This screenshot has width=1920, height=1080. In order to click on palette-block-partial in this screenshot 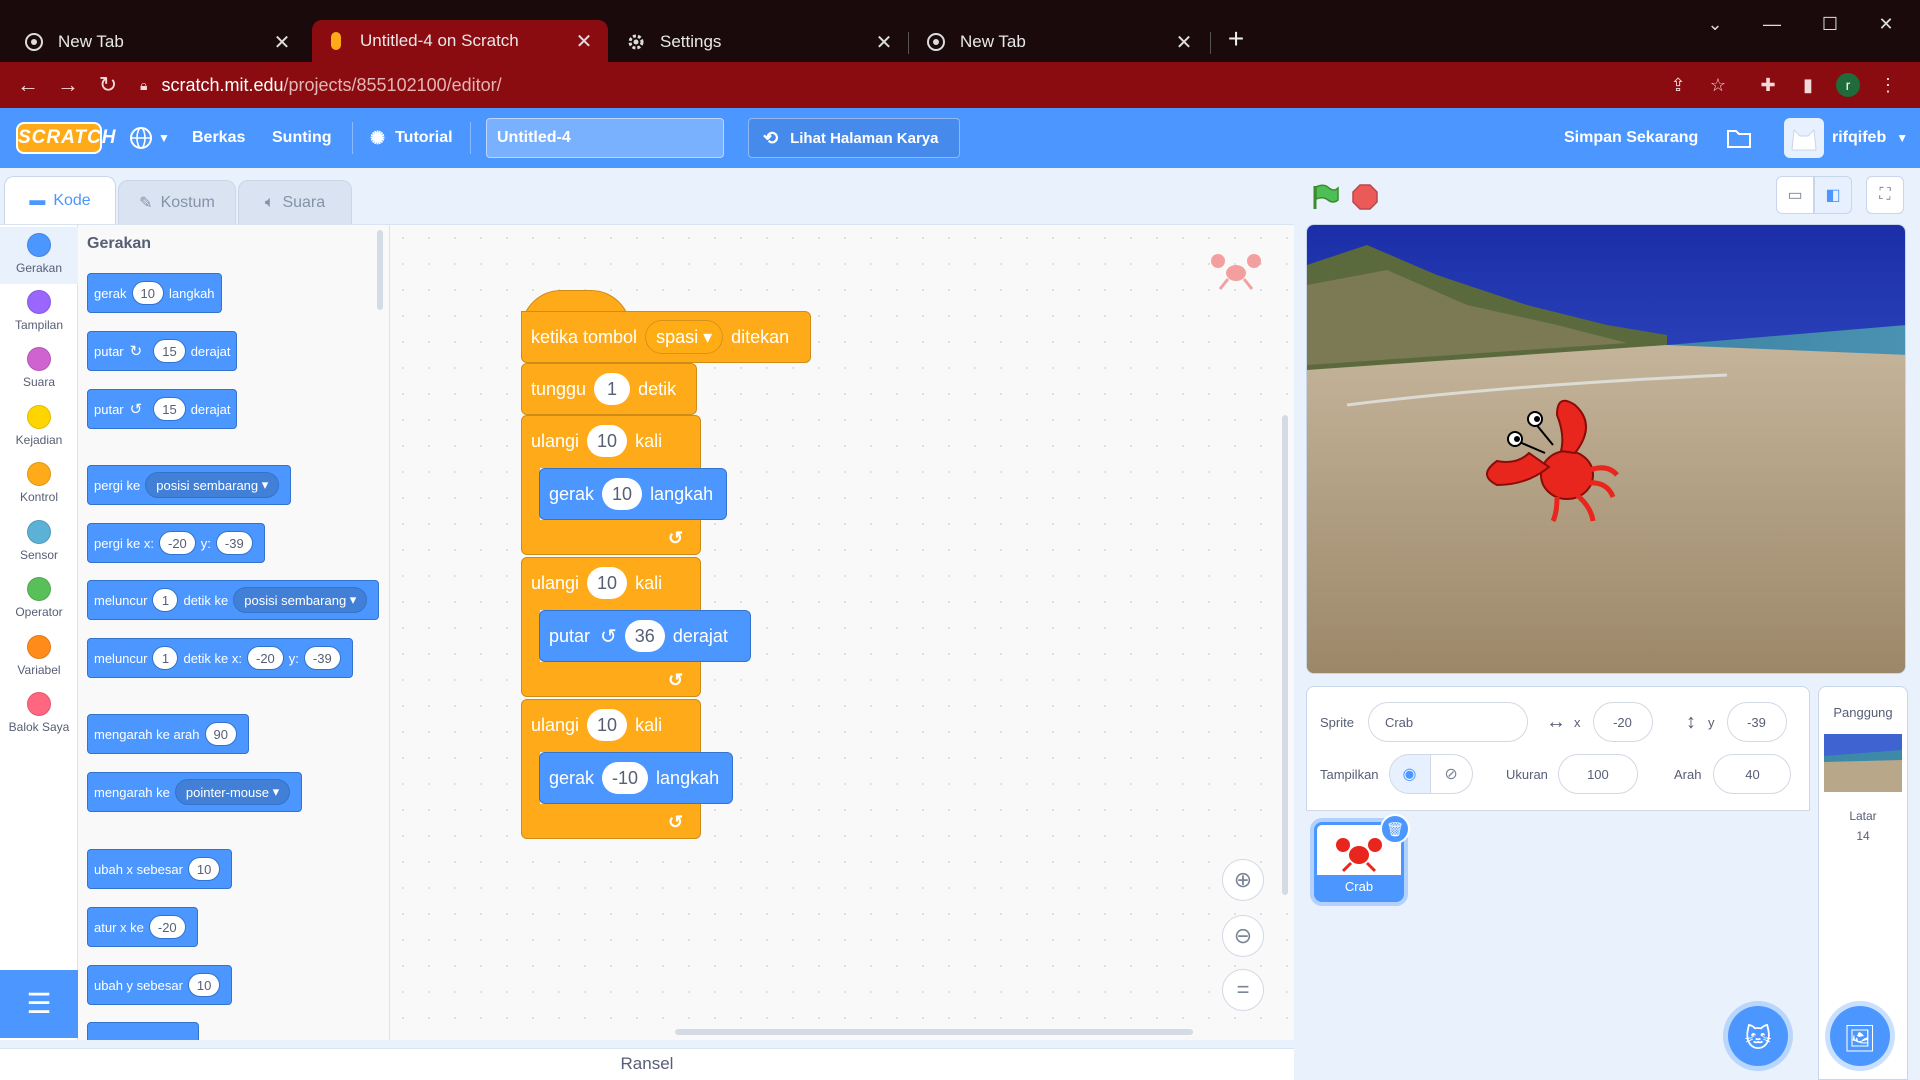, I will do `click(143, 1031)`.